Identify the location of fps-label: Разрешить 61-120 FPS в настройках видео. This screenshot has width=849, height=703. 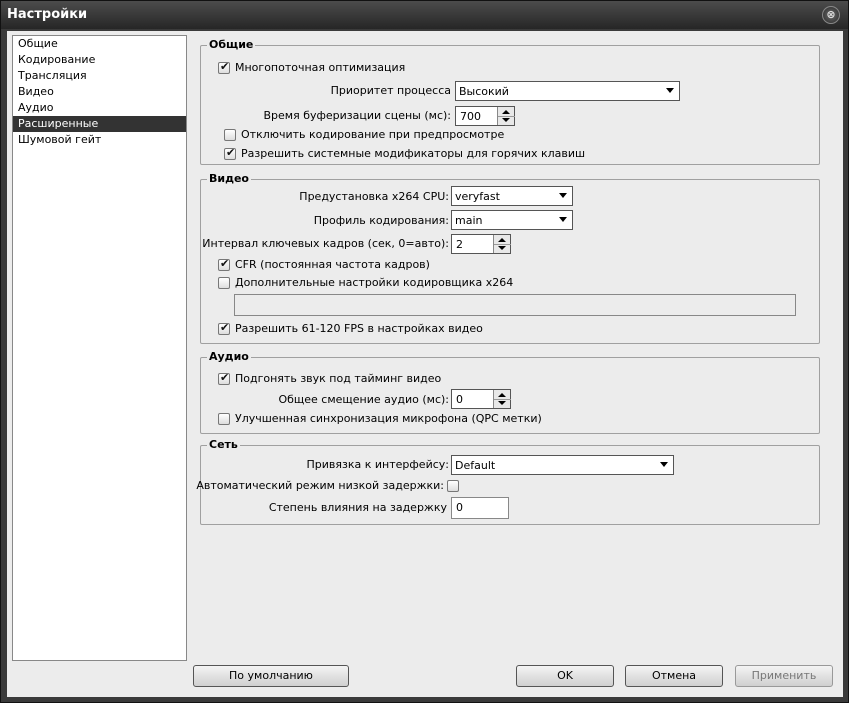
(359, 328).